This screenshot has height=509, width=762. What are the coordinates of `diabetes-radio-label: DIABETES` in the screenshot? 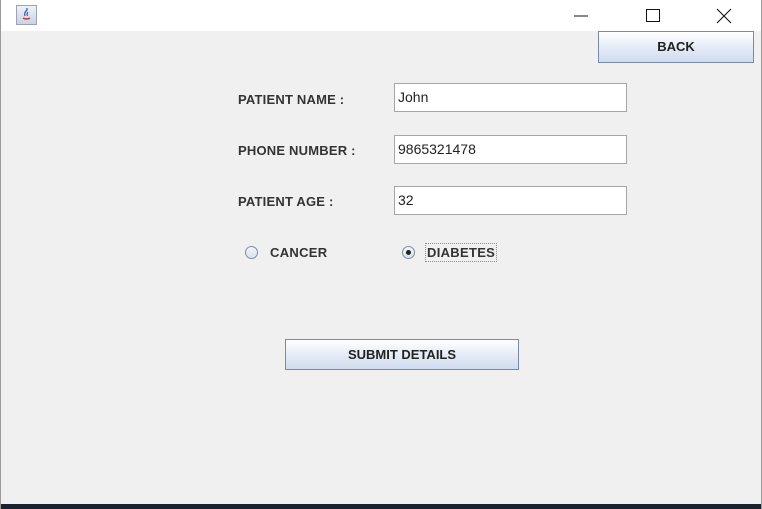 It's located at (461, 252).